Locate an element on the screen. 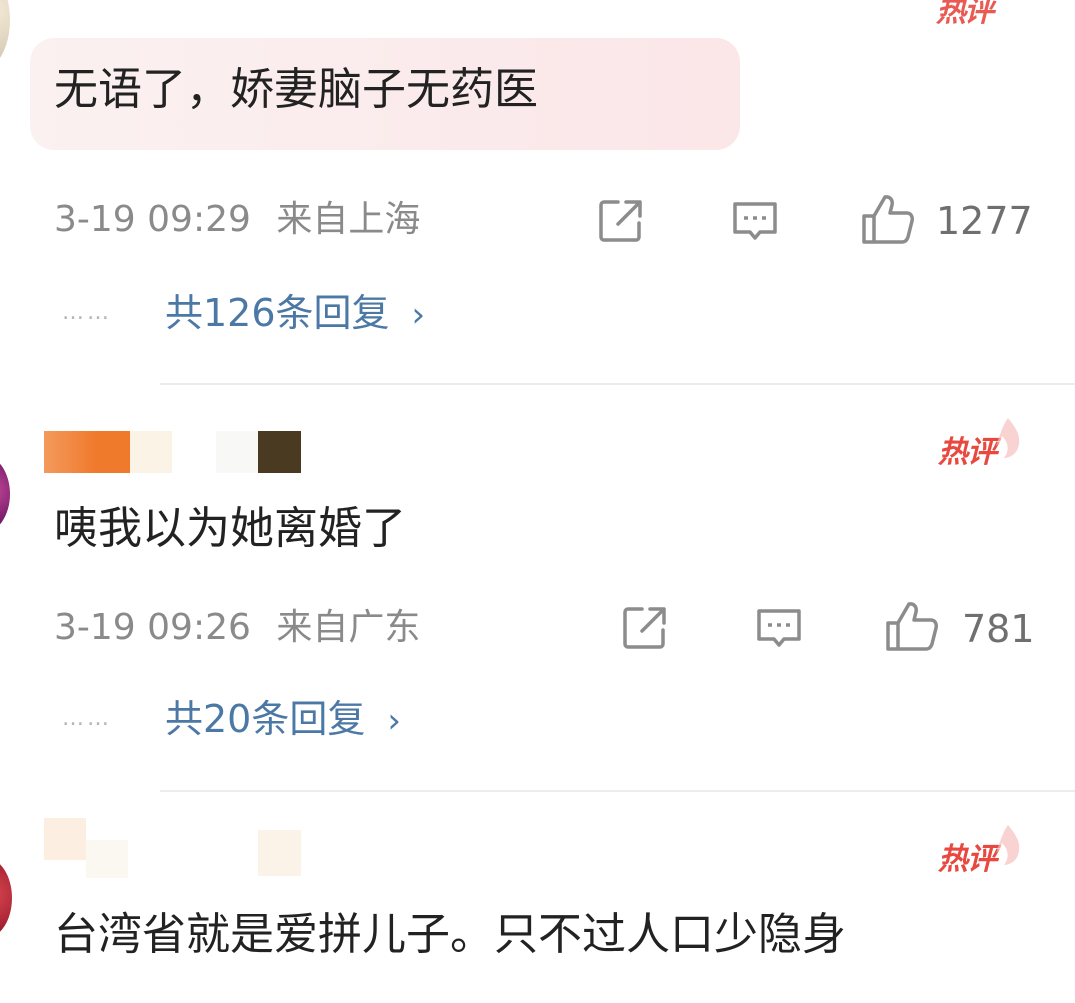 The height and width of the screenshot is (1003, 1075). view-replies-link: 共20条回复 › is located at coordinates (283, 719).